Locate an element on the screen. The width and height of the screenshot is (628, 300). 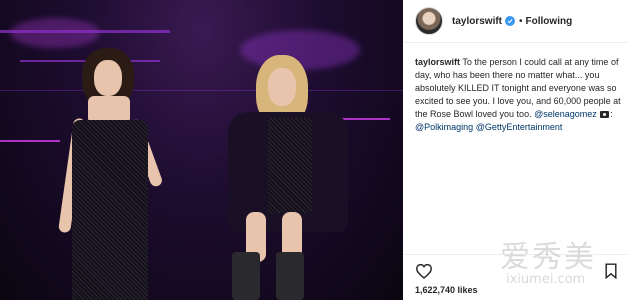
performer-left-outfit is located at coordinates (110, 210).